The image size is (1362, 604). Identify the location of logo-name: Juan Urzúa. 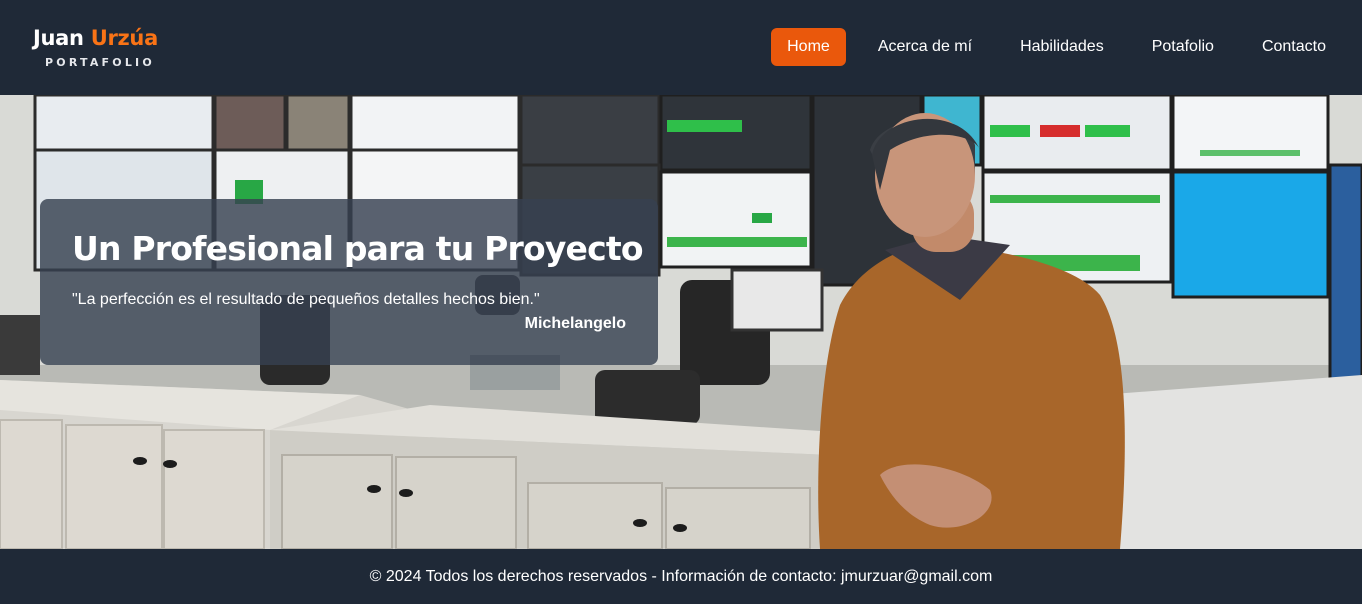
(103, 38).